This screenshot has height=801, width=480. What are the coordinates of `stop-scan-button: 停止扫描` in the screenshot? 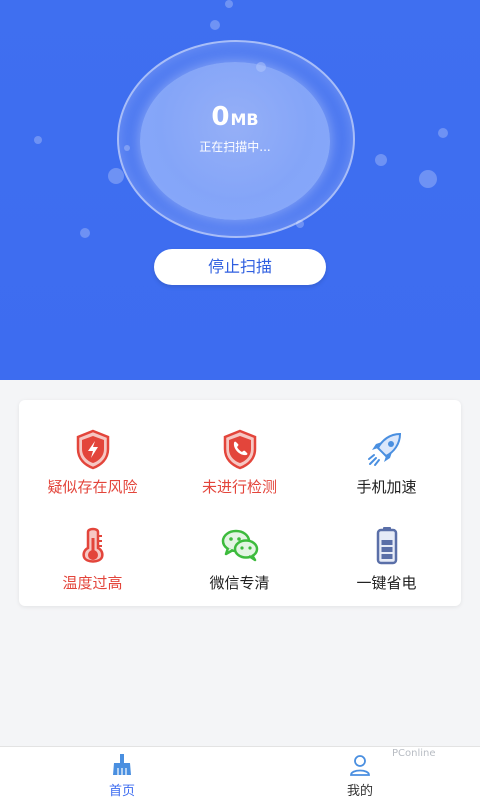 It's located at (240, 267).